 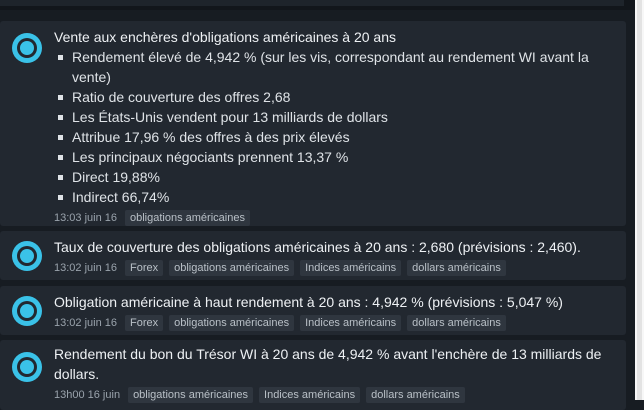 What do you see at coordinates (335, 97) in the screenshot?
I see `news-point: Ratio de couverture des offres 2,68` at bounding box center [335, 97].